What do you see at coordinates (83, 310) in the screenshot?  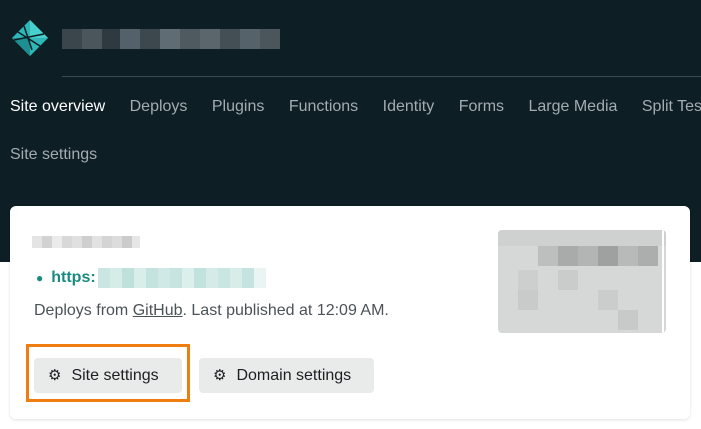 I see `deploy-prefix: Deploys from` at bounding box center [83, 310].